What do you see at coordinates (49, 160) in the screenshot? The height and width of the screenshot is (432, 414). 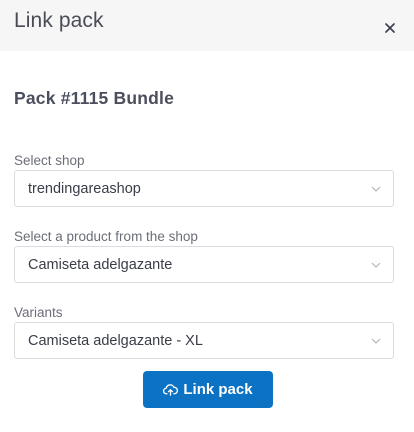 I see `shop-label: Select shop` at bounding box center [49, 160].